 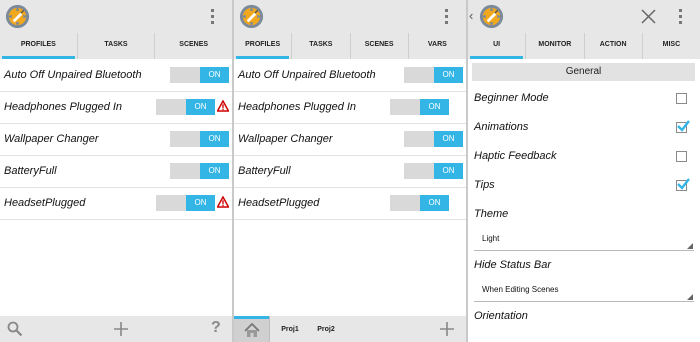 I want to click on home-icon, so click(x=252, y=330).